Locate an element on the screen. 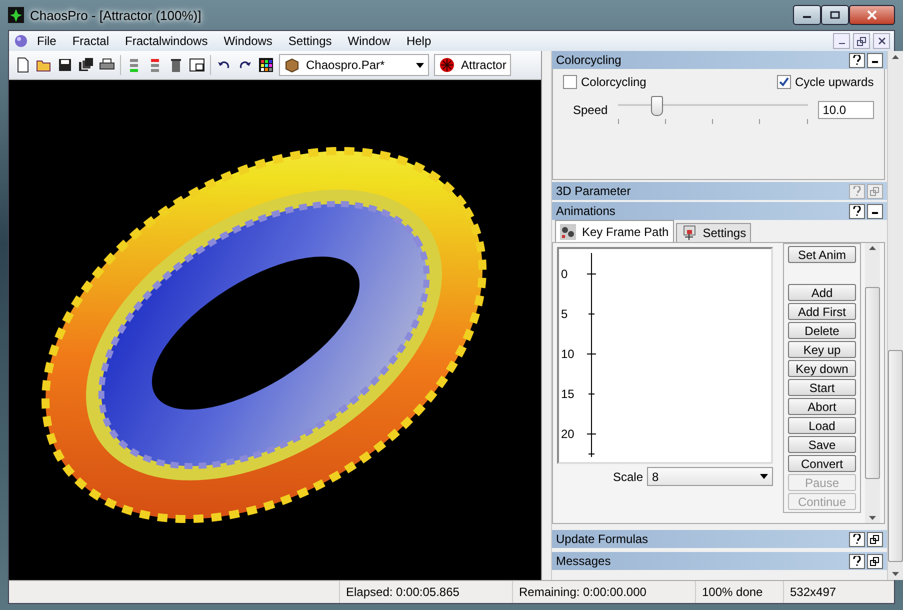 This screenshot has height=610, width=903. color-grid-icon is located at coordinates (266, 65).